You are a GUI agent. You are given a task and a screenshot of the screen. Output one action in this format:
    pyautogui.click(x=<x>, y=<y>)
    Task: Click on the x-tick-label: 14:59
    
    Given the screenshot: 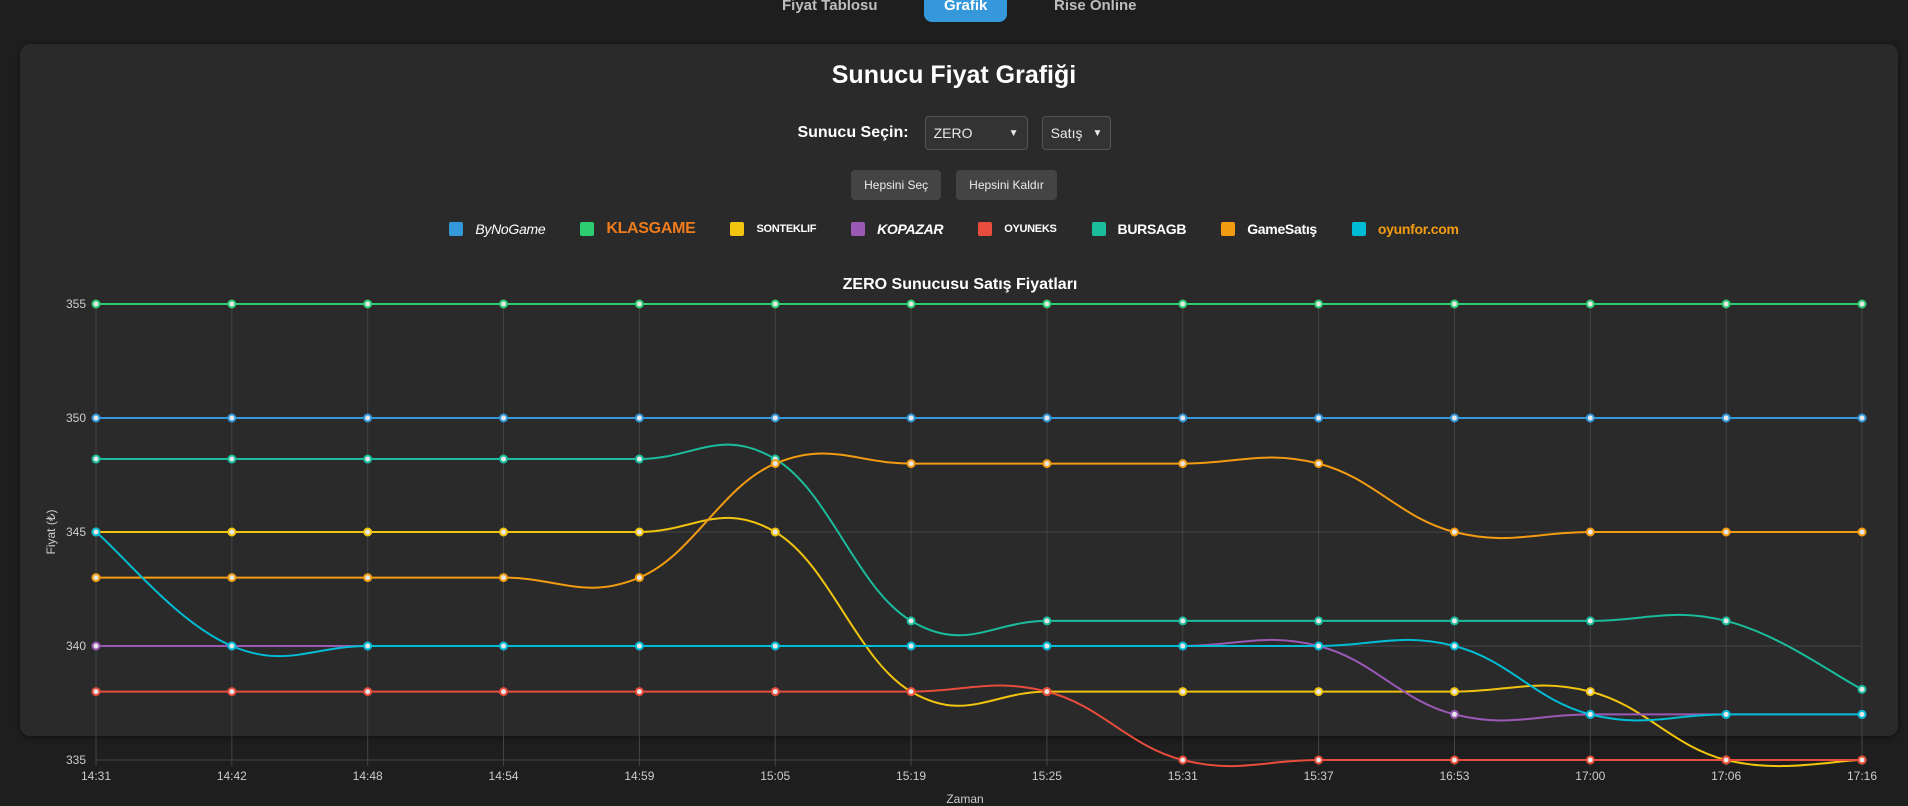 What is the action you would take?
    pyautogui.click(x=639, y=776)
    